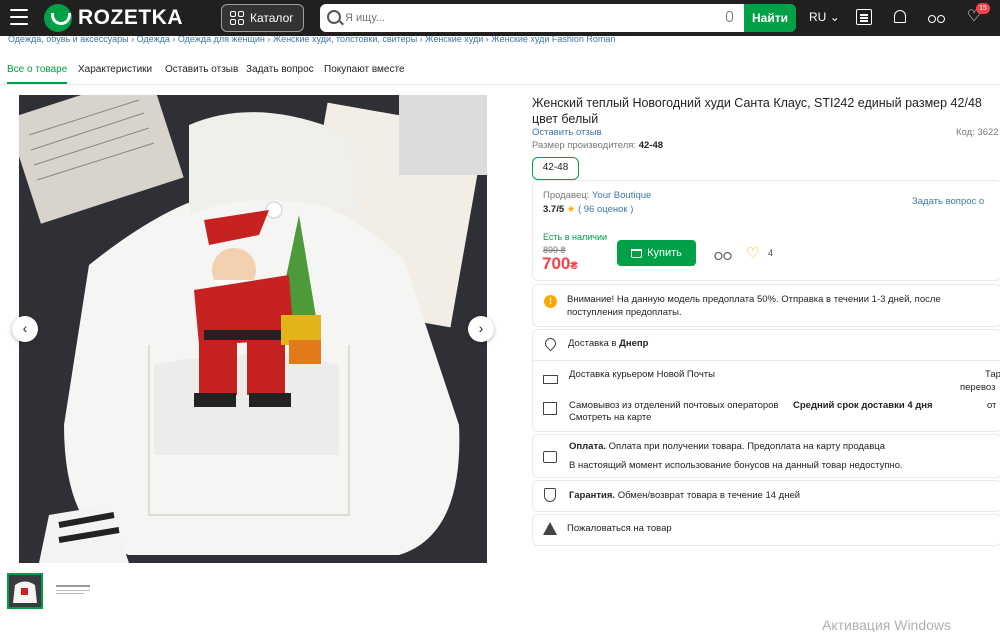  Describe the element at coordinates (864, 17) in the screenshot. I see `orders-icon` at that location.